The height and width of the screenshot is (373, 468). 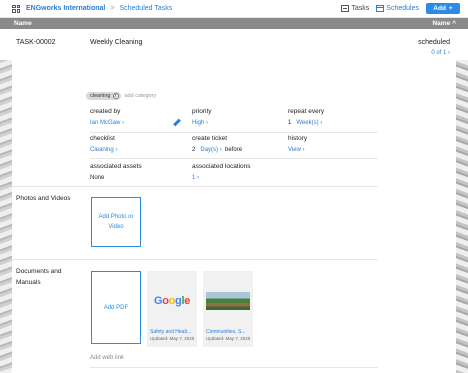 What do you see at coordinates (210, 138) in the screenshot?
I see `create-ticket-label: create ticket` at bounding box center [210, 138].